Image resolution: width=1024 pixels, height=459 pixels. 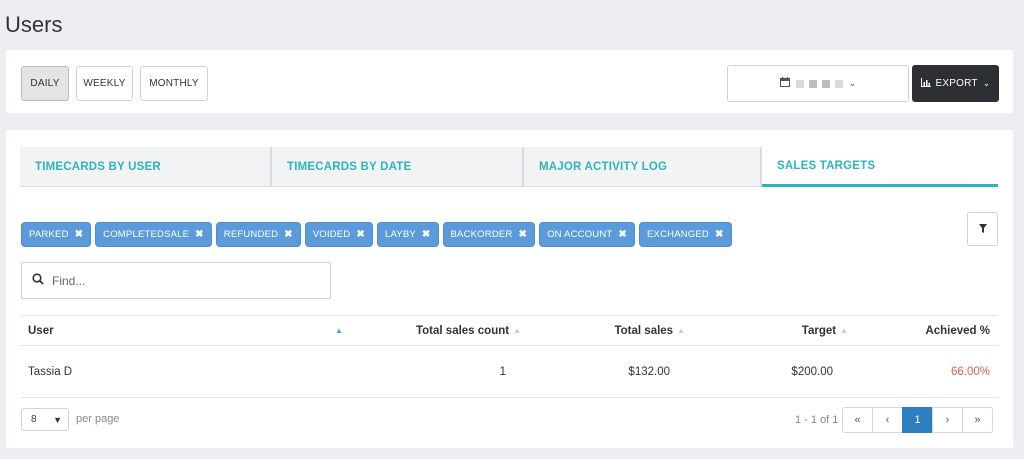 I want to click on filter-chip-parked: PARKED ✖, so click(x=56, y=234).